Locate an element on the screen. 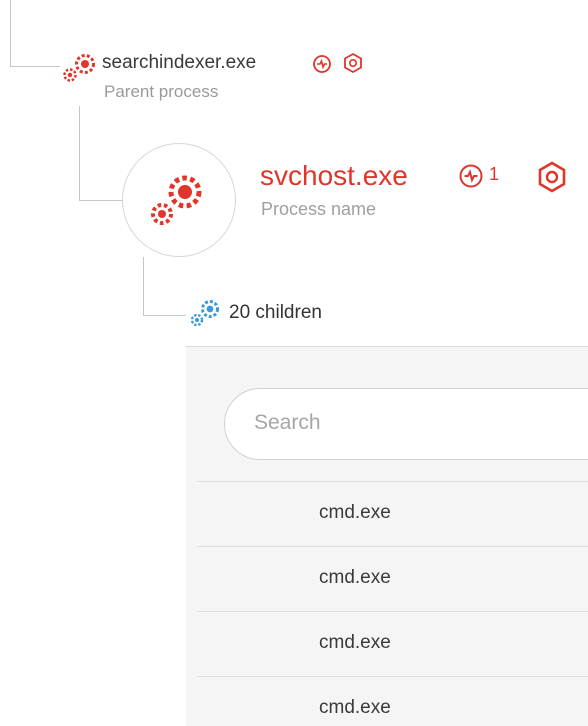  process-node-circle is located at coordinates (179, 200).